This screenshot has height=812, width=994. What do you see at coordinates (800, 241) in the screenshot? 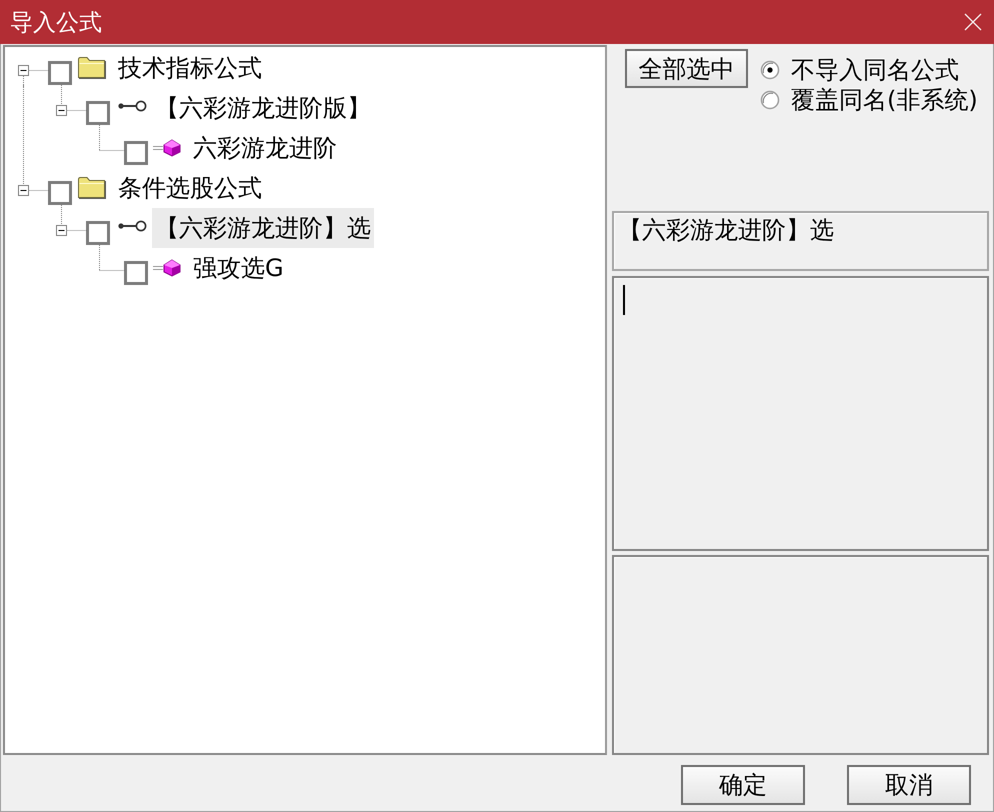
I see `formula-name-display: 【六彩游龙进阶】选` at bounding box center [800, 241].